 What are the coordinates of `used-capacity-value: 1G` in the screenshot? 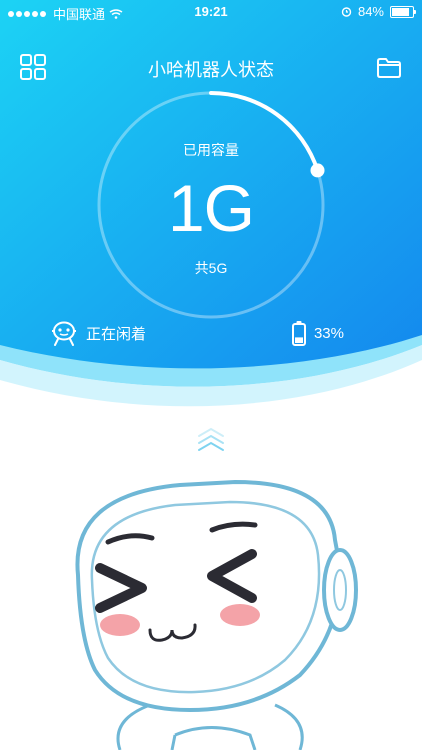 It's located at (211, 208).